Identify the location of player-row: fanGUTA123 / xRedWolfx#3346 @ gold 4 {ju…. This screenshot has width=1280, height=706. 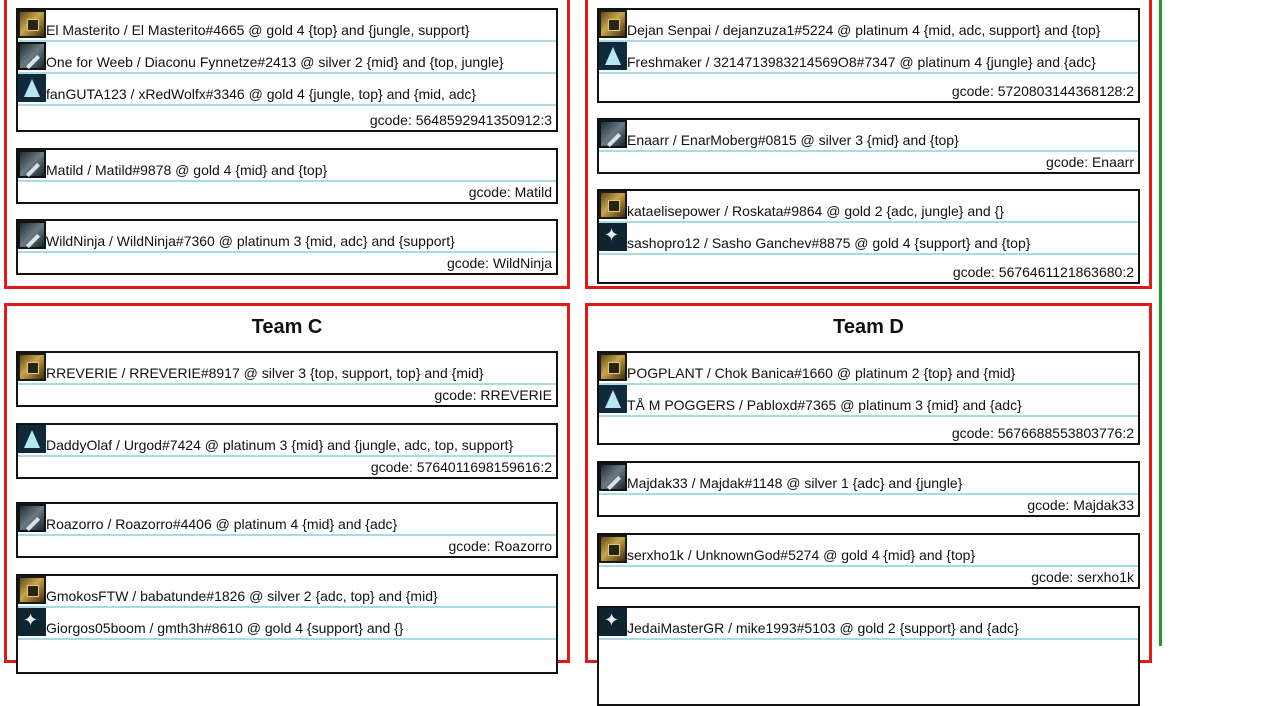
(287, 90).